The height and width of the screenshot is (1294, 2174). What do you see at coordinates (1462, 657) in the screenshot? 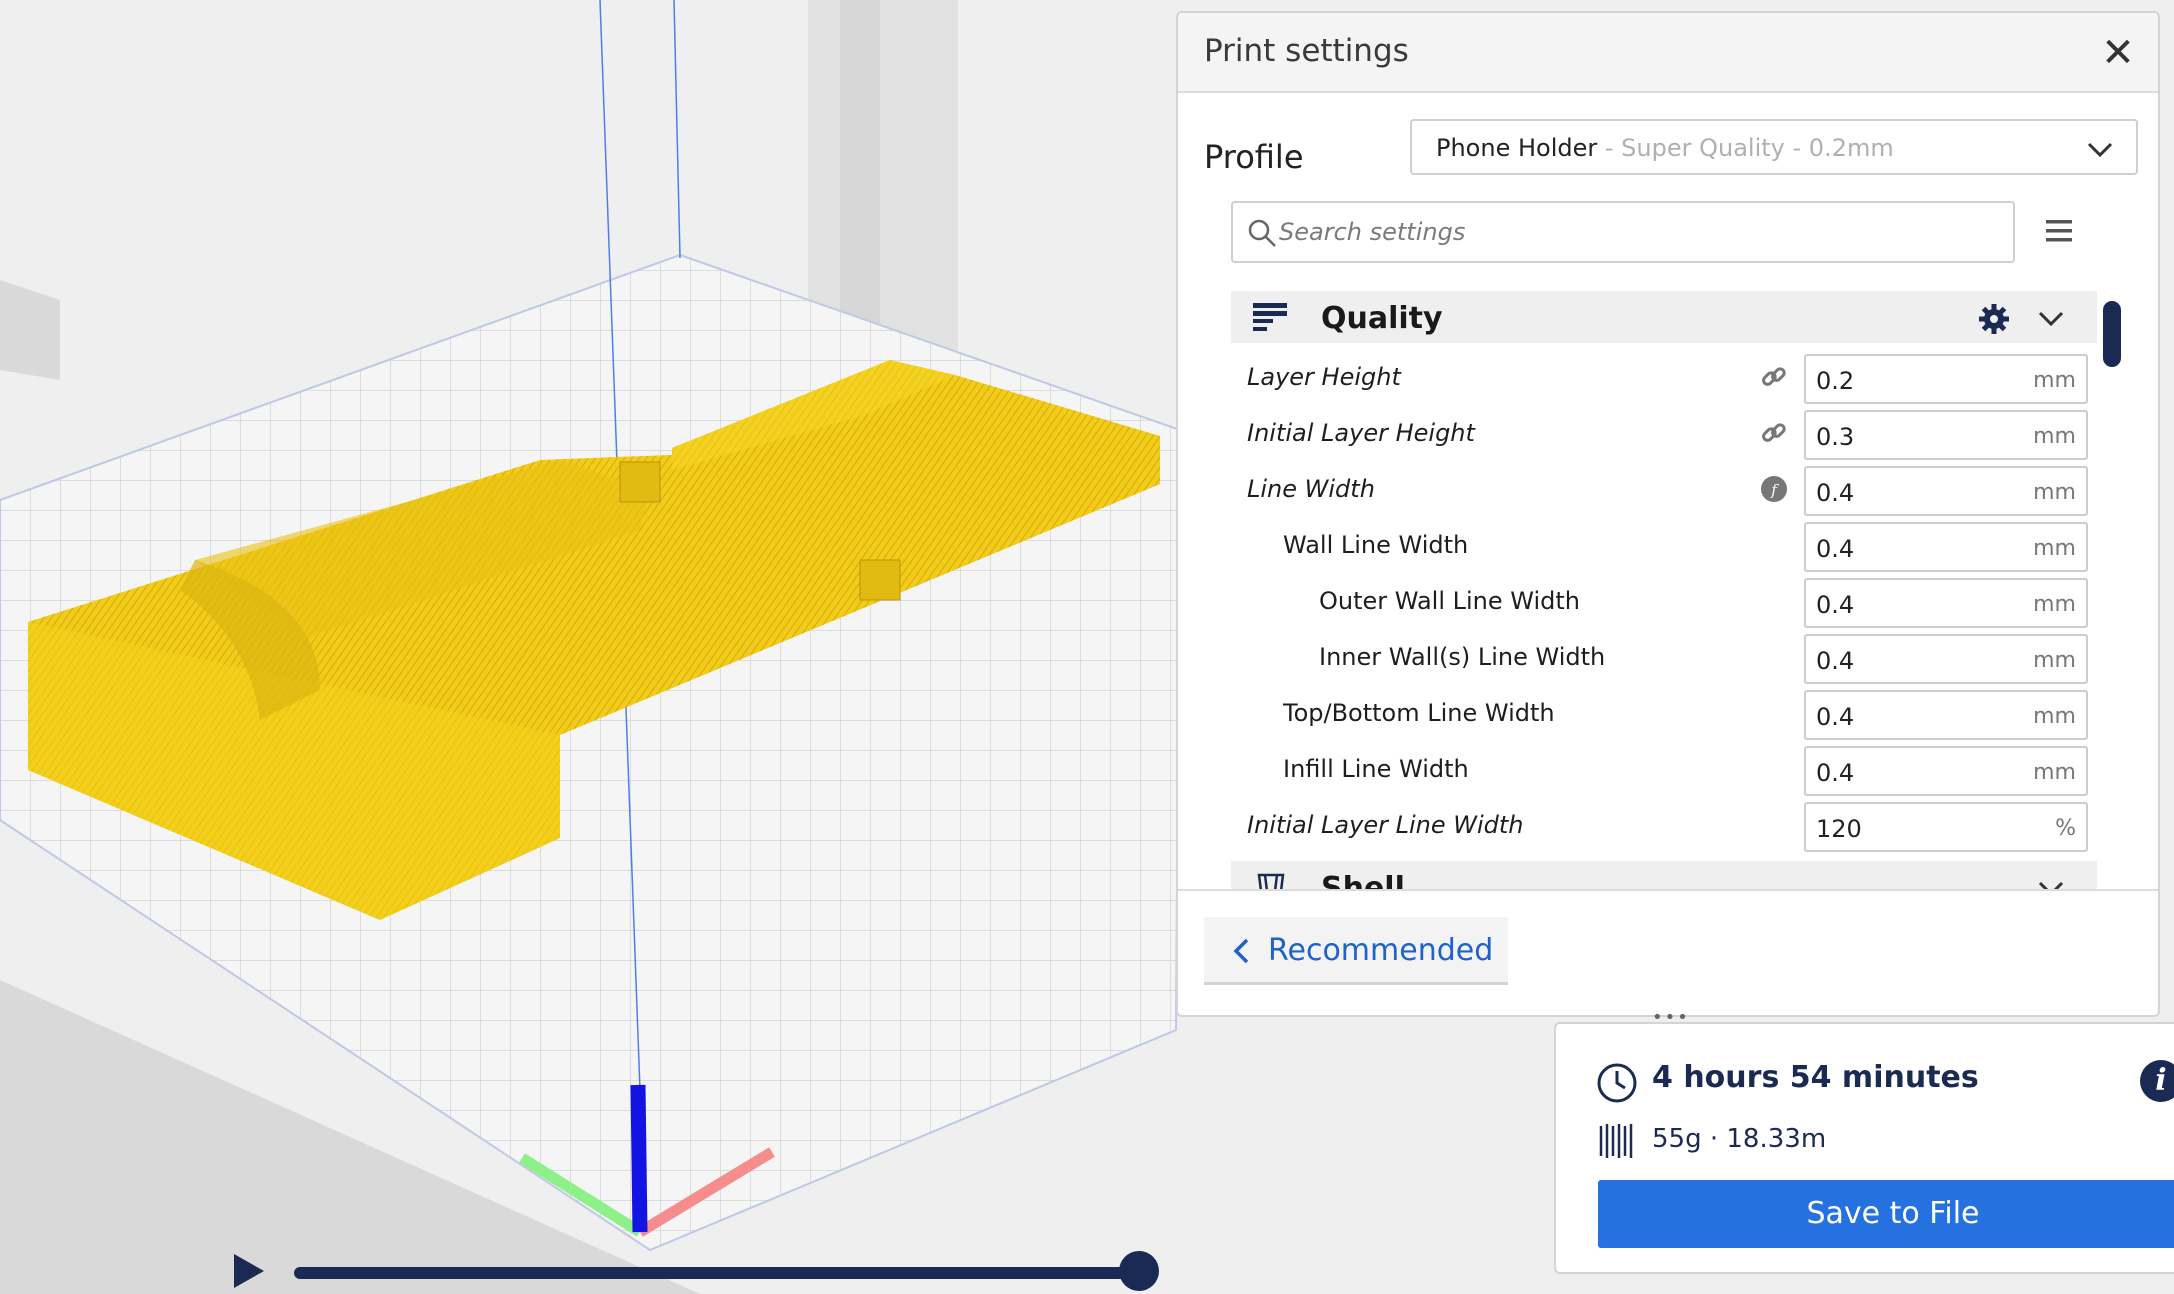
I see `setting-label: Inner Wall(s) Line Width` at bounding box center [1462, 657].